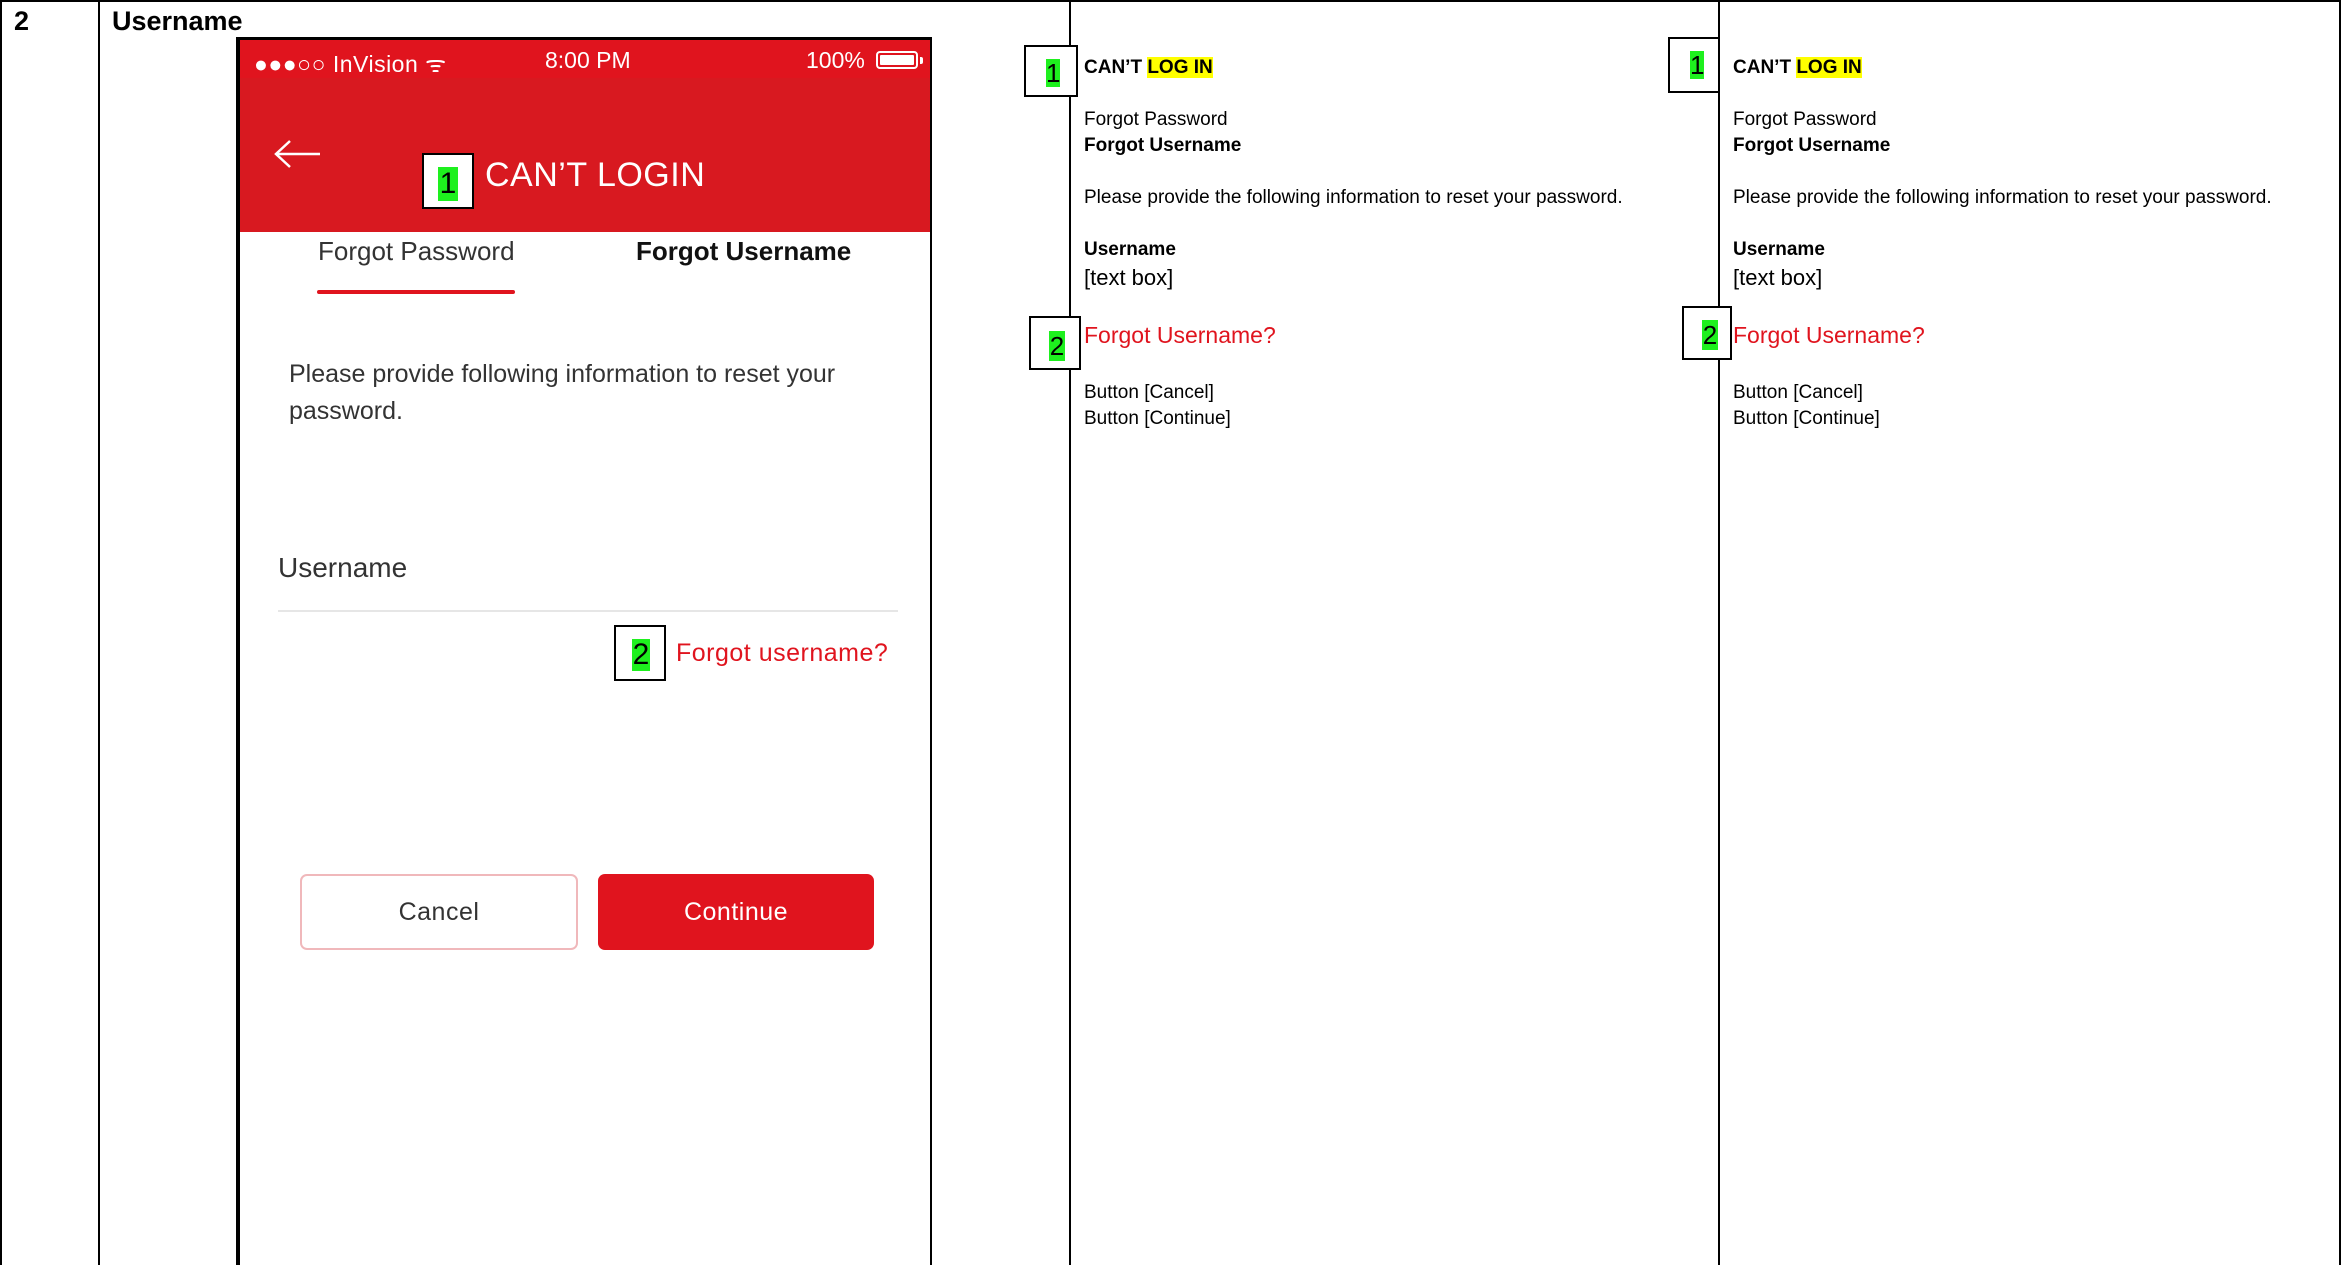 This screenshot has height=1265, width=2341. Describe the element at coordinates (1, 632) in the screenshot. I see `table-left-border` at that location.